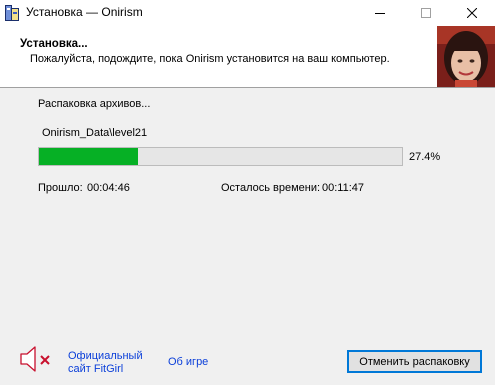 This screenshot has width=495, height=385. I want to click on installer-app-icon, so click(12, 13).